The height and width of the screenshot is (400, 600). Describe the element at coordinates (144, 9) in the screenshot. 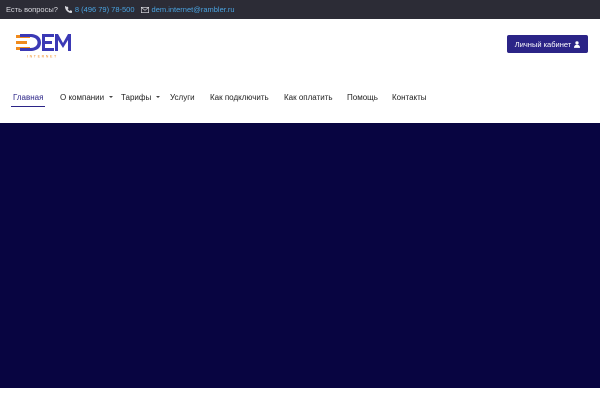

I see `envelope-icon` at that location.